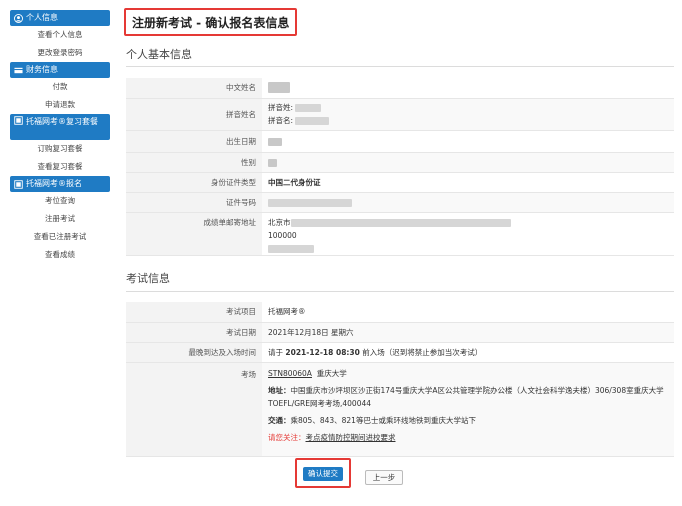  What do you see at coordinates (60, 149) in the screenshot?
I see `sidebar-item-order-package: 订购复习套餐` at bounding box center [60, 149].